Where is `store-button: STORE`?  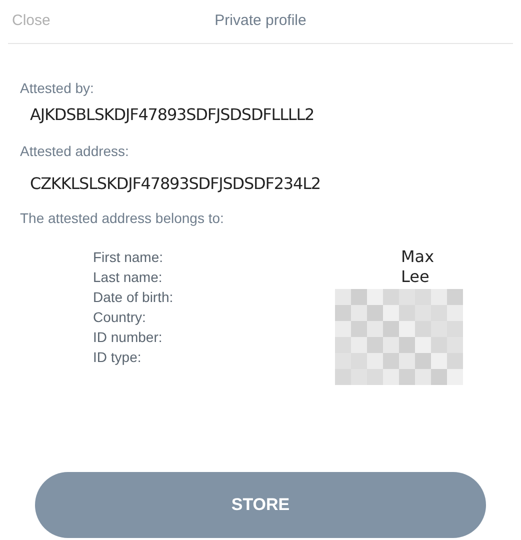 store-button: STORE is located at coordinates (260, 505).